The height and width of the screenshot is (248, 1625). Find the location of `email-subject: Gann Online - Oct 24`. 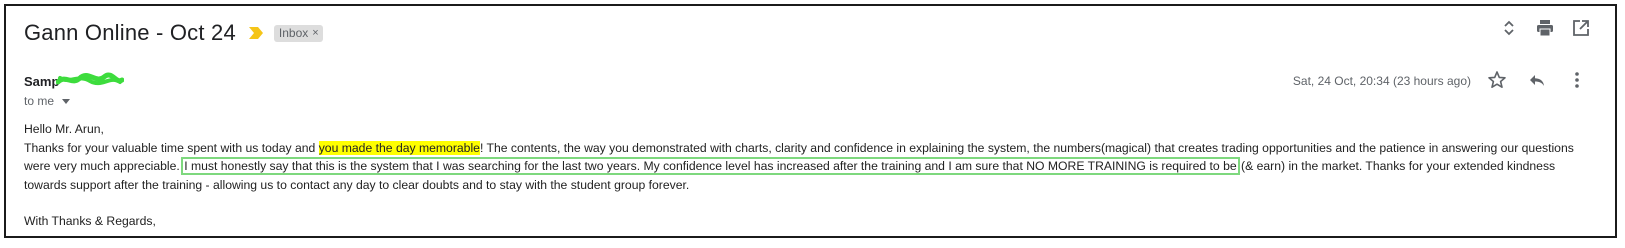

email-subject: Gann Online - Oct 24 is located at coordinates (130, 32).